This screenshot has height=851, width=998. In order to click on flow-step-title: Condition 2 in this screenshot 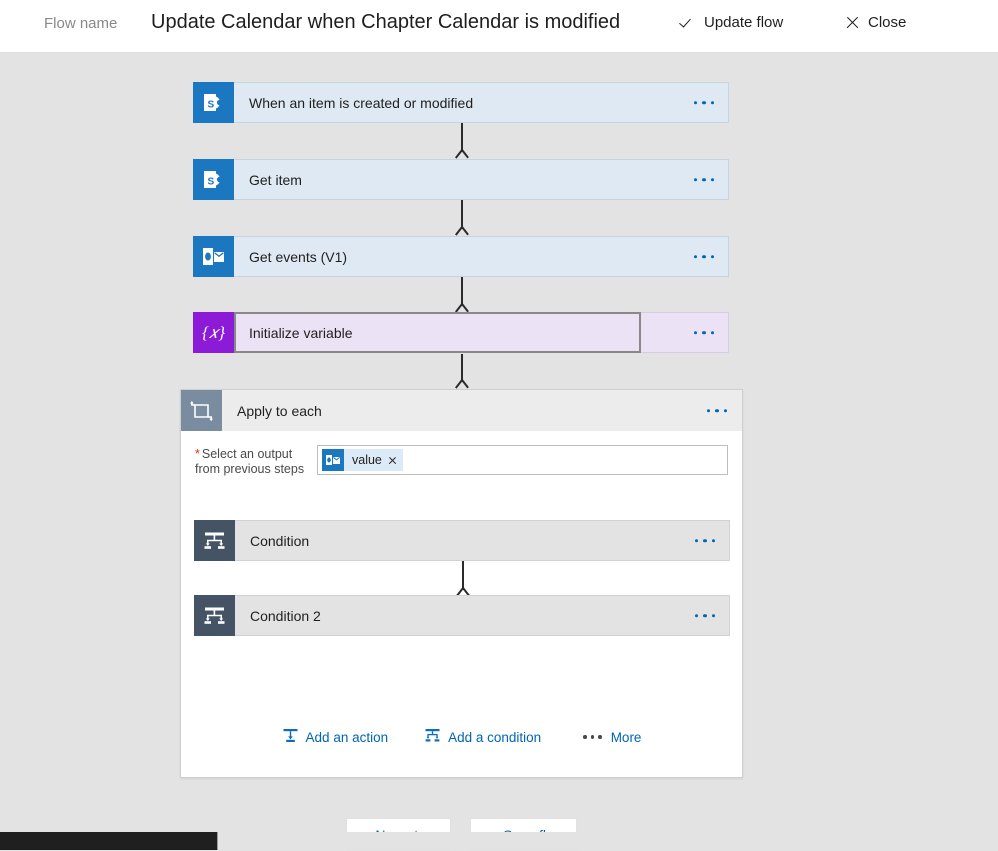, I will do `click(285, 615)`.